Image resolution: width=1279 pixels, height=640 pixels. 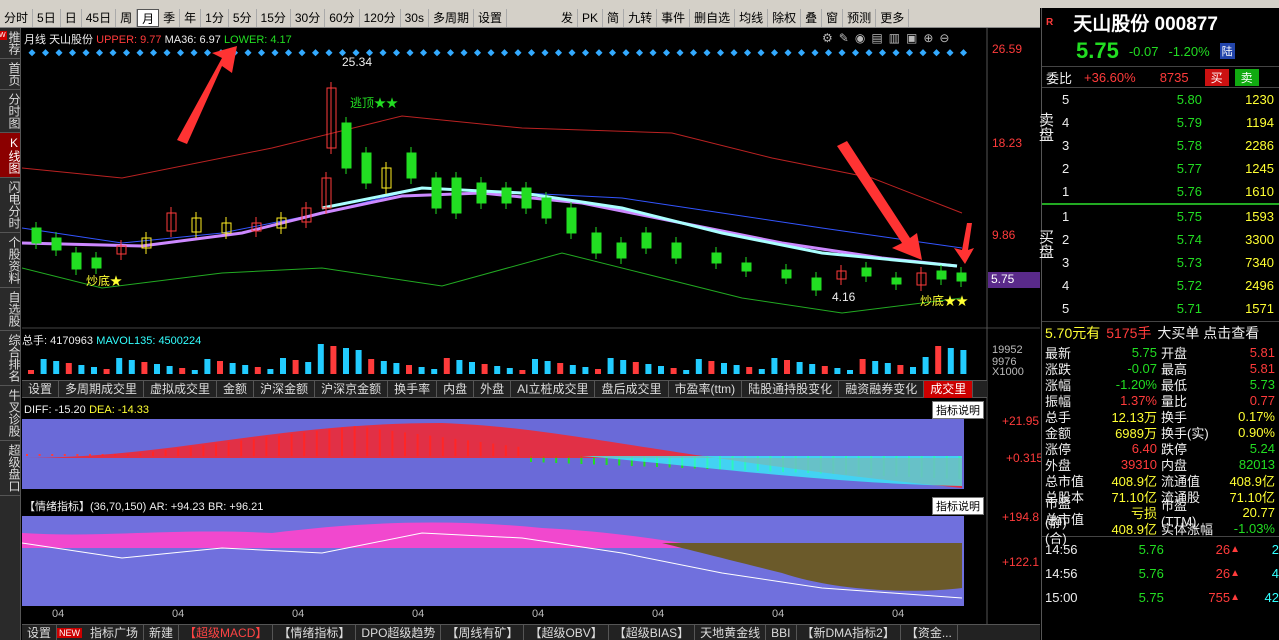 What do you see at coordinates (731, 632) in the screenshot?
I see `bottom-tab: 天地黄金线` at bounding box center [731, 632].